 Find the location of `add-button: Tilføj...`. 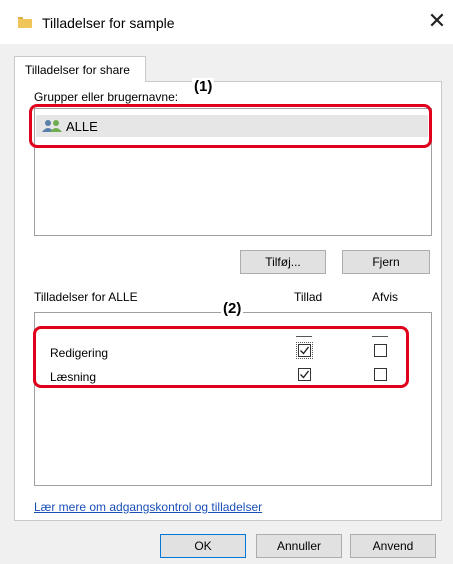

add-button: Tilføj... is located at coordinates (283, 262).